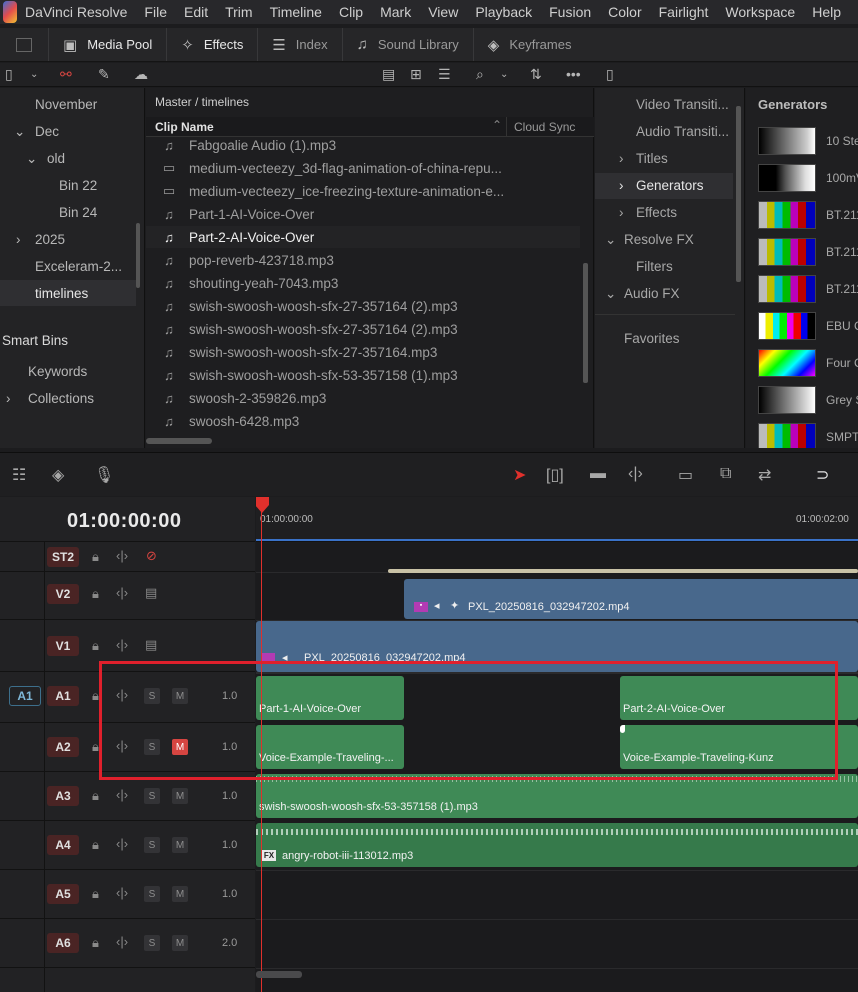 This screenshot has height=992, width=858. I want to click on track-label: A6, so click(63, 943).